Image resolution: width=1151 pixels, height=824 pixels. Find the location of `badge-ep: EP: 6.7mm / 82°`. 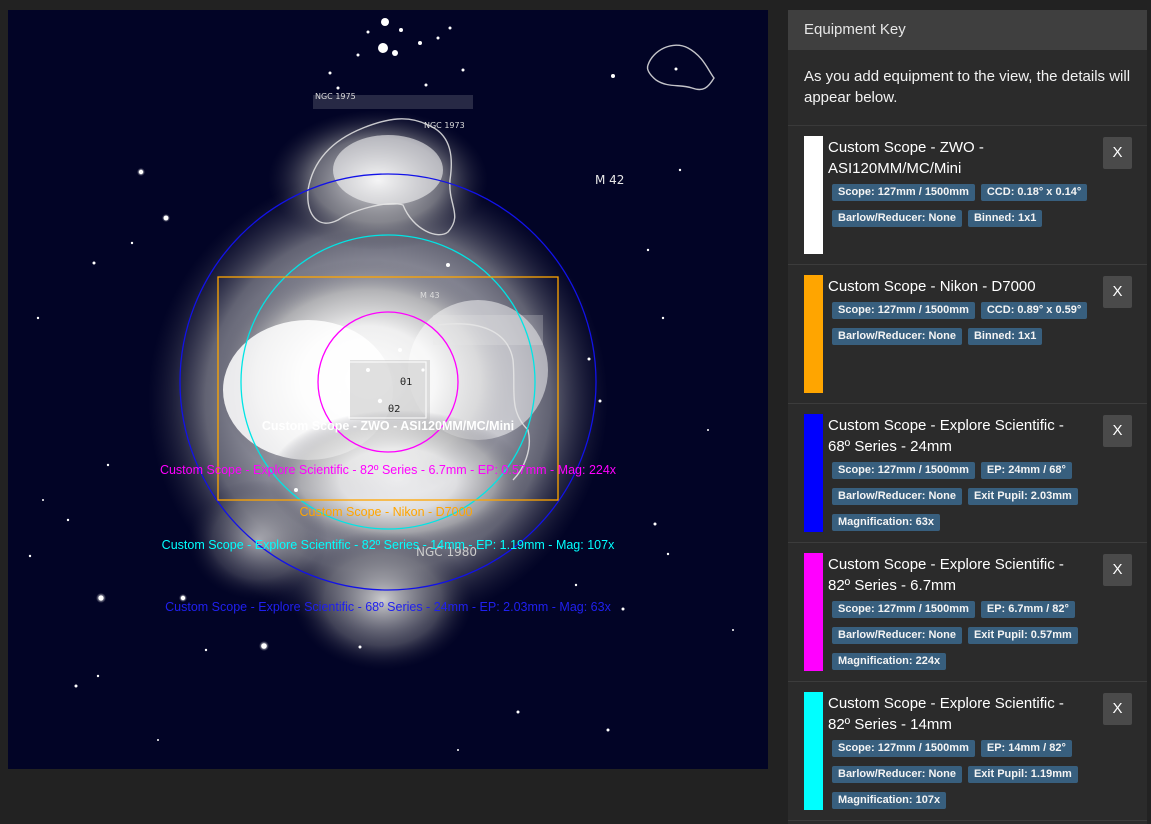

badge-ep: EP: 6.7mm / 82° is located at coordinates (1027, 609).